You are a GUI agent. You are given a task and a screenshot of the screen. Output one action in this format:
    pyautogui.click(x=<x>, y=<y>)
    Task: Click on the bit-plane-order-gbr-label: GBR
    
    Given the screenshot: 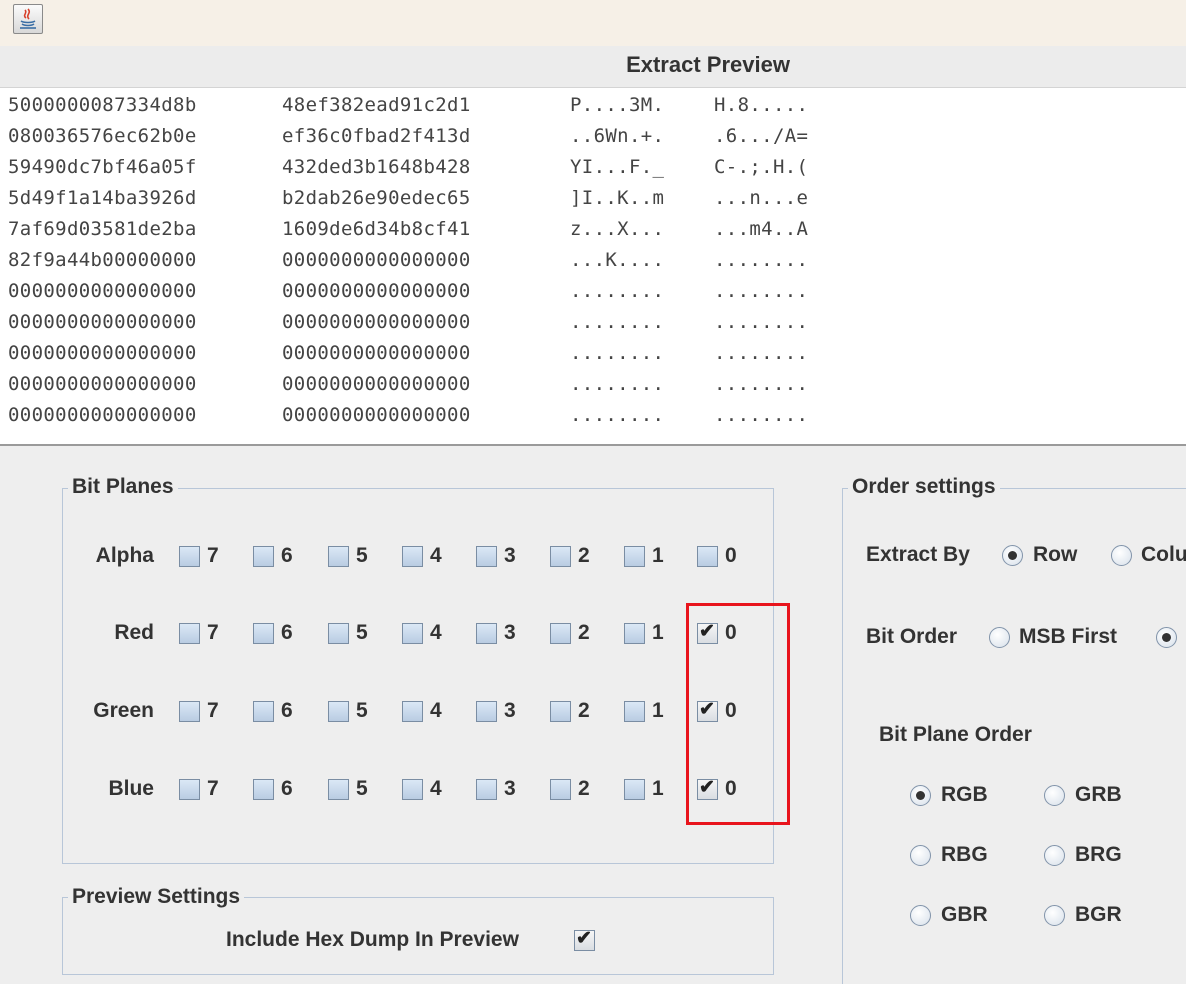 What is the action you would take?
    pyautogui.click(x=964, y=915)
    